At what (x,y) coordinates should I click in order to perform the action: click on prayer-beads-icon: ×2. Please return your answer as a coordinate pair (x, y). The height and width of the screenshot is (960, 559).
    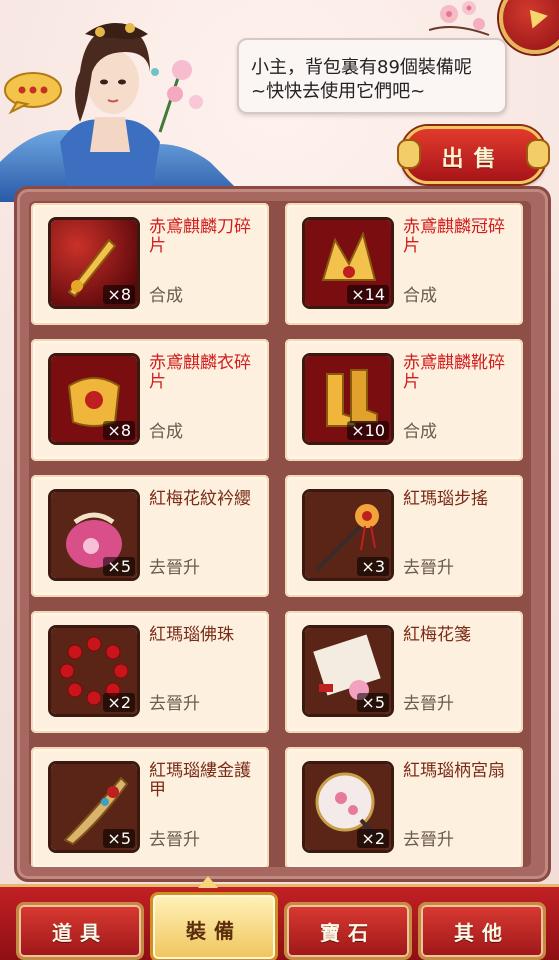
    Looking at the image, I should click on (94, 671).